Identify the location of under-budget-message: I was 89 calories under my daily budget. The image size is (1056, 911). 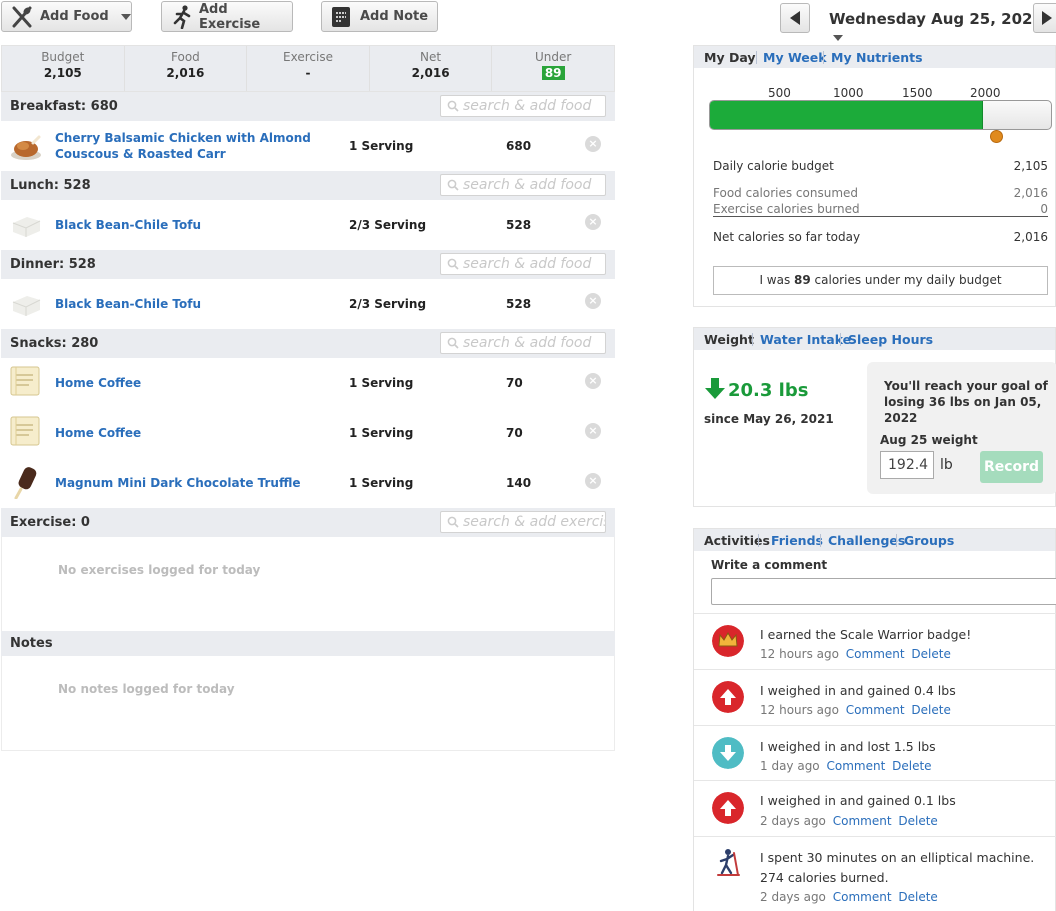
(880, 280).